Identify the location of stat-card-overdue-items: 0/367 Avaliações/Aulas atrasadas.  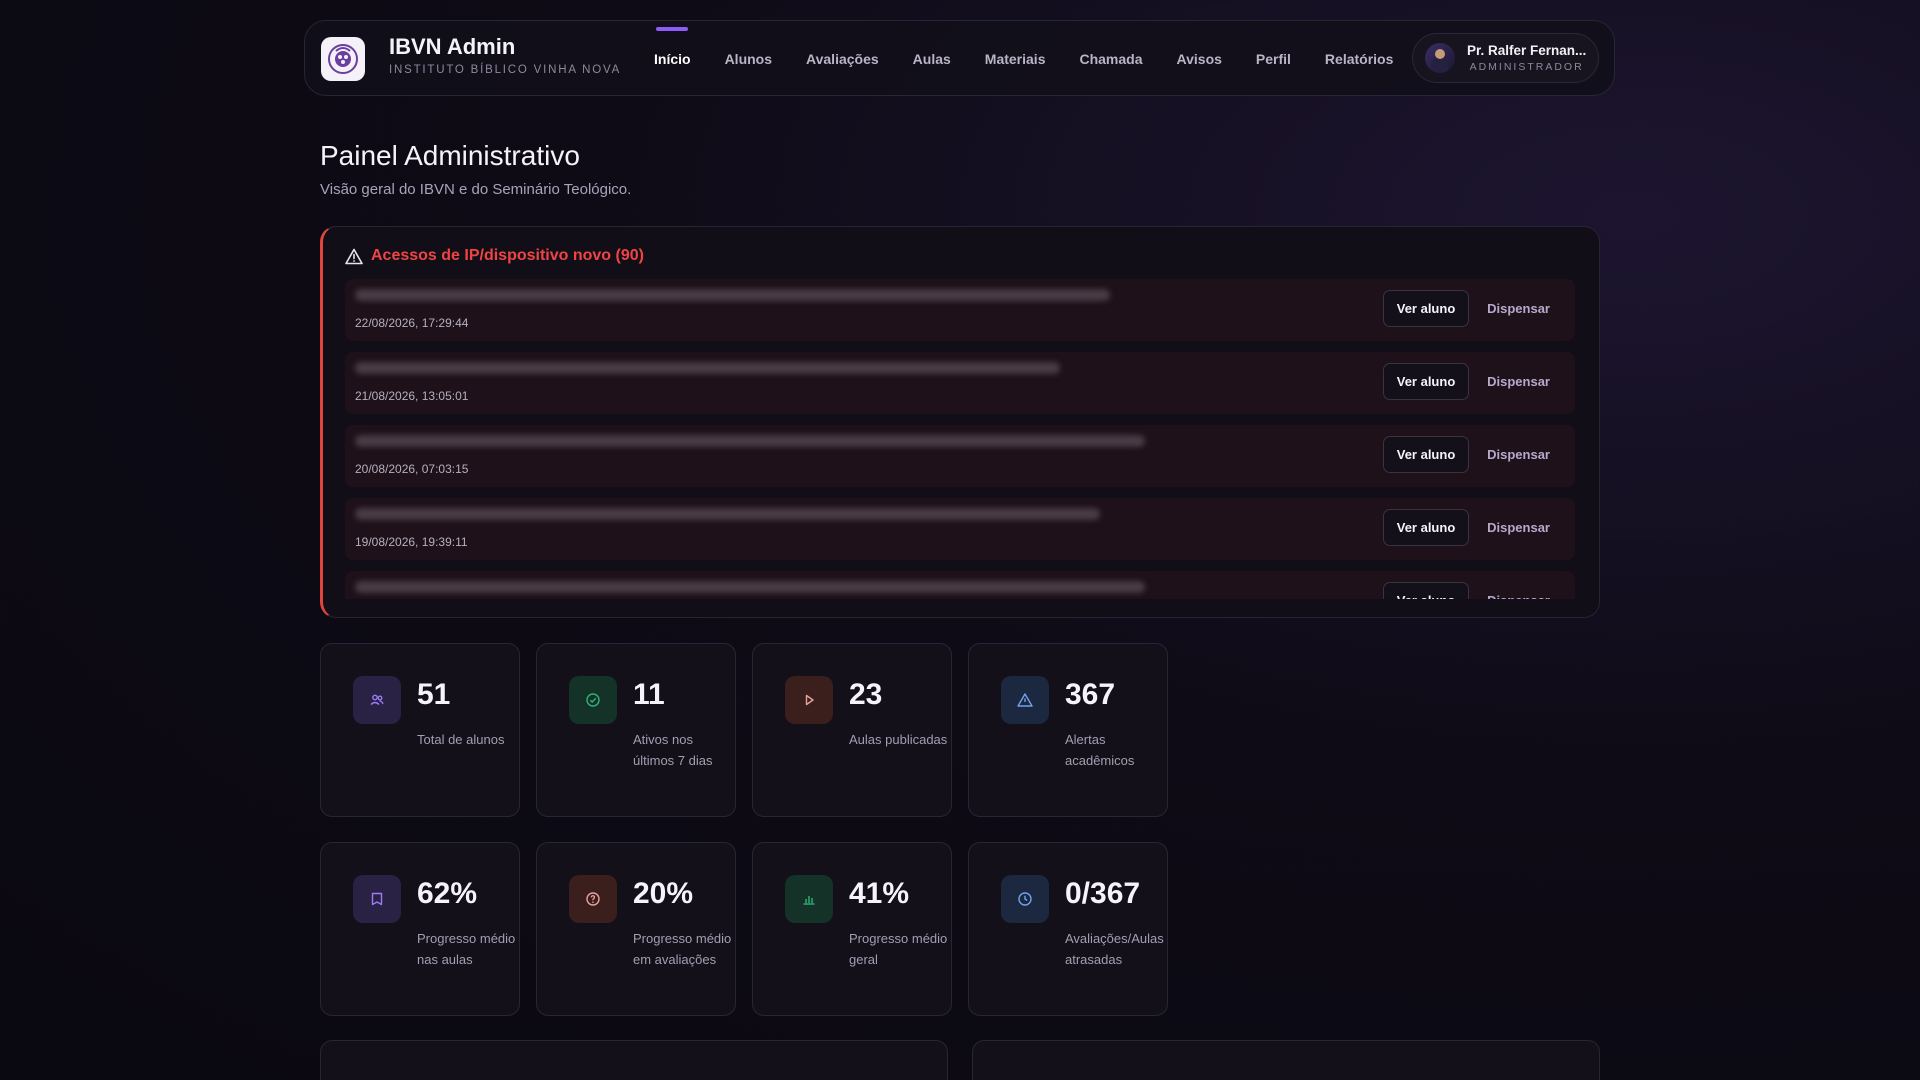
(1068, 929).